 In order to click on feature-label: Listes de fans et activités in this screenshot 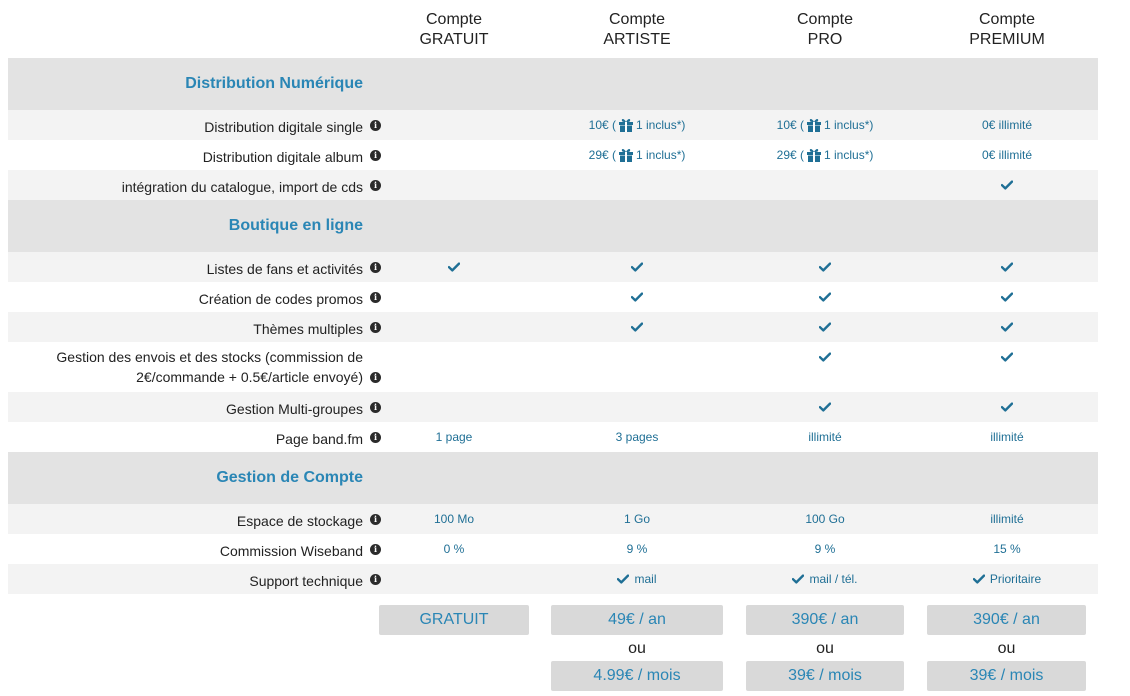, I will do `click(284, 269)`.